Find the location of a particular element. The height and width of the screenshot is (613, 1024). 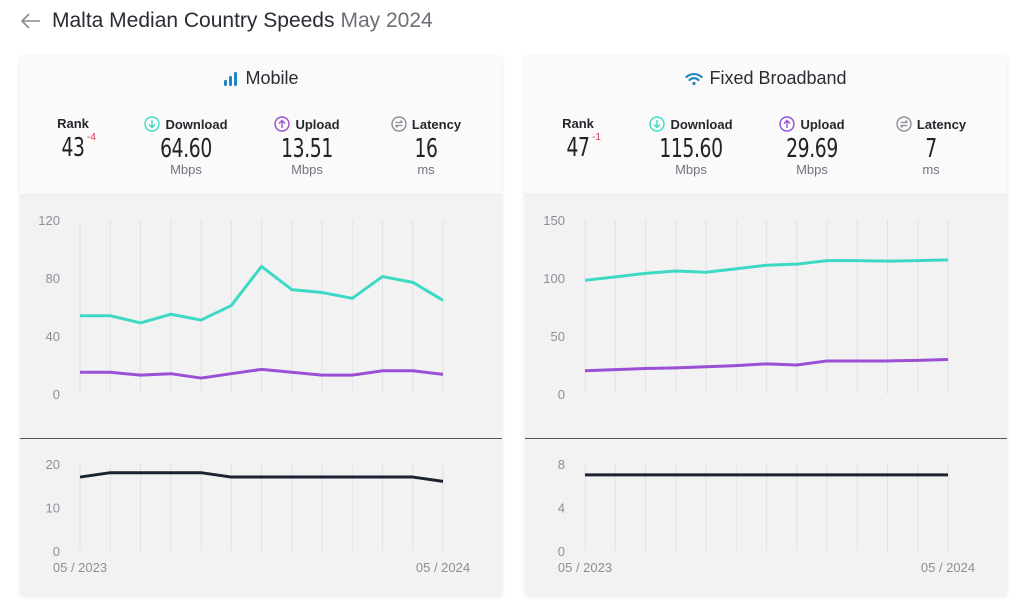

latency-chart: 0 4 8 is located at coordinates (753, 508).